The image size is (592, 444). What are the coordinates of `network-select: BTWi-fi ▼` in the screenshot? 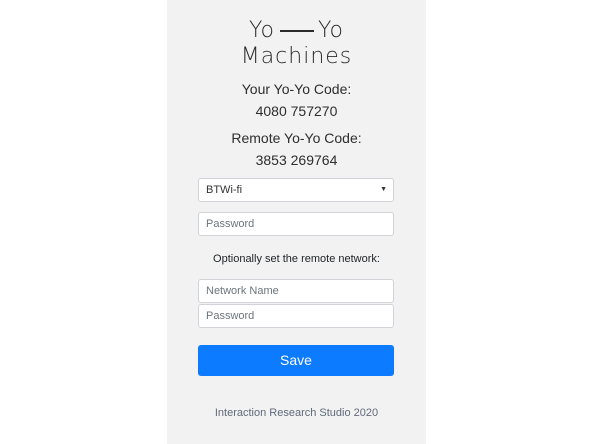 It's located at (296, 190).